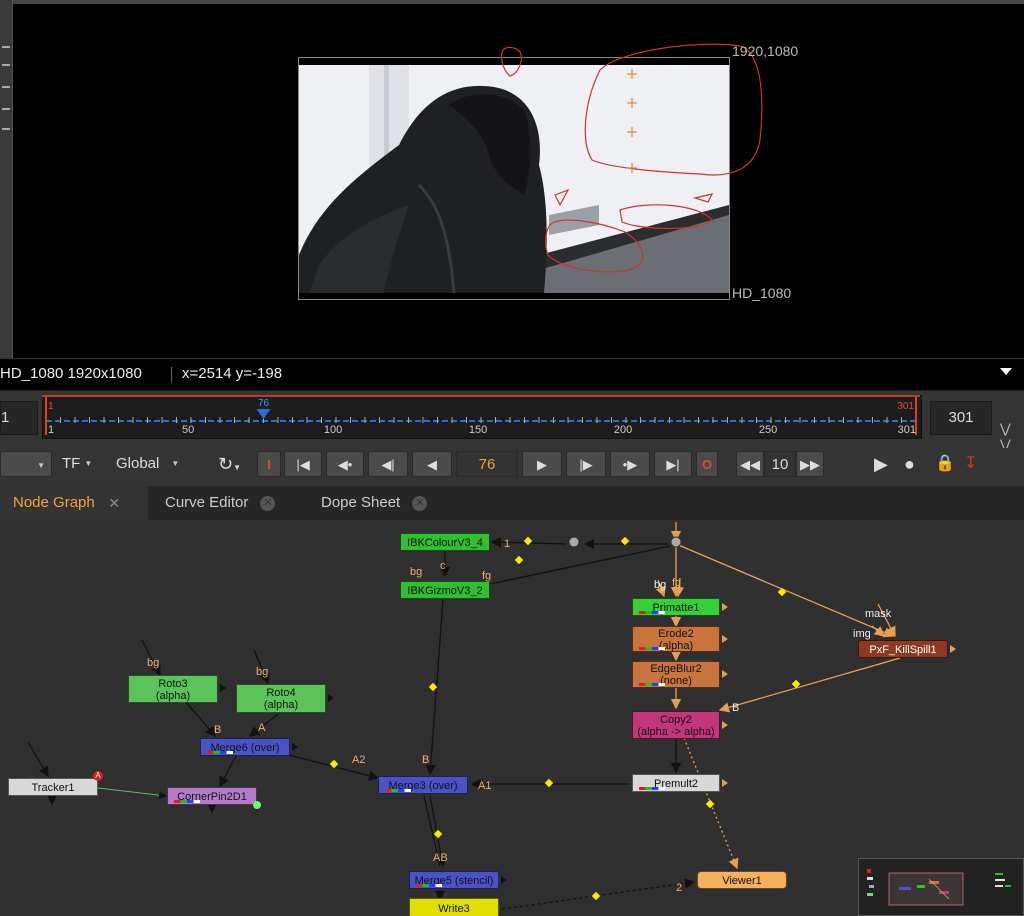 The height and width of the screenshot is (916, 1024). I want to click on node-killspill: PxF_KillSpill1, so click(903, 649).